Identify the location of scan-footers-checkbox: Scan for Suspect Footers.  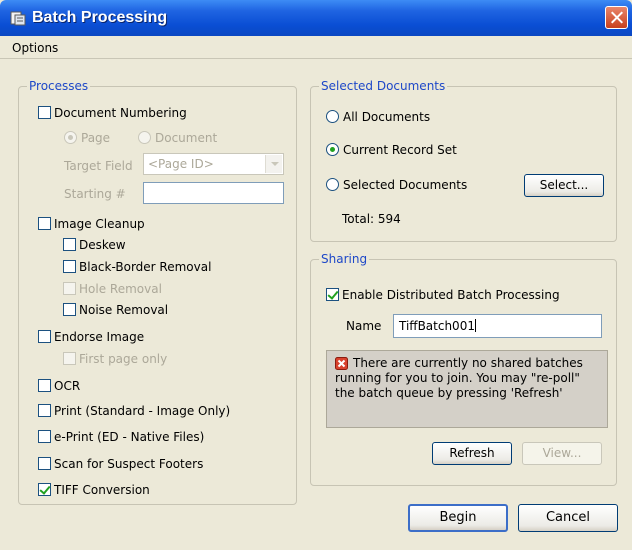
(120, 465).